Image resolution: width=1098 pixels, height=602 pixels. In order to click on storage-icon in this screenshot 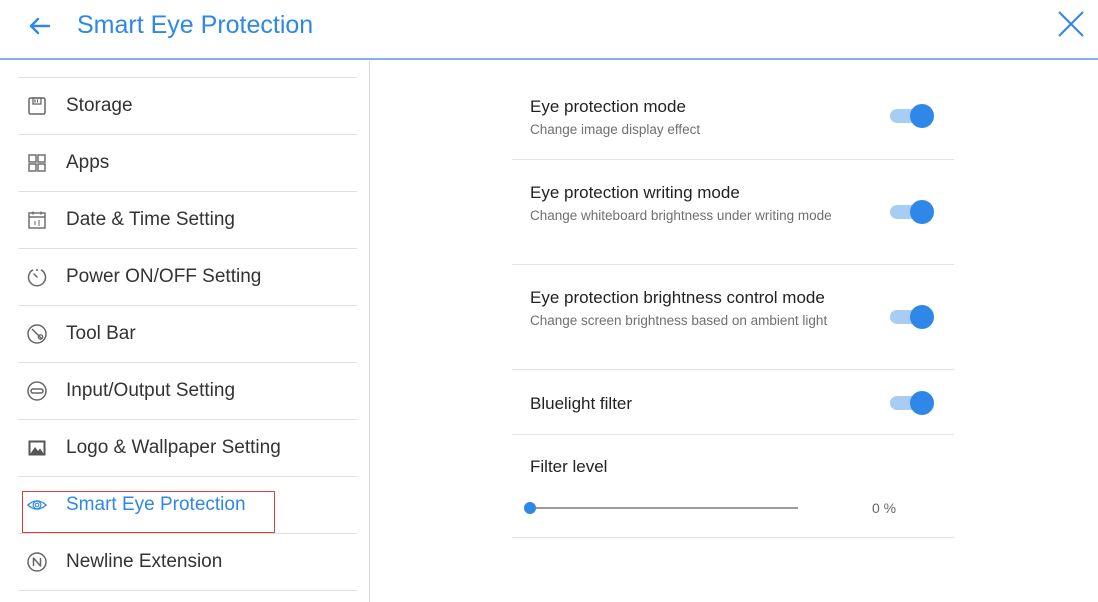, I will do `click(37, 106)`.